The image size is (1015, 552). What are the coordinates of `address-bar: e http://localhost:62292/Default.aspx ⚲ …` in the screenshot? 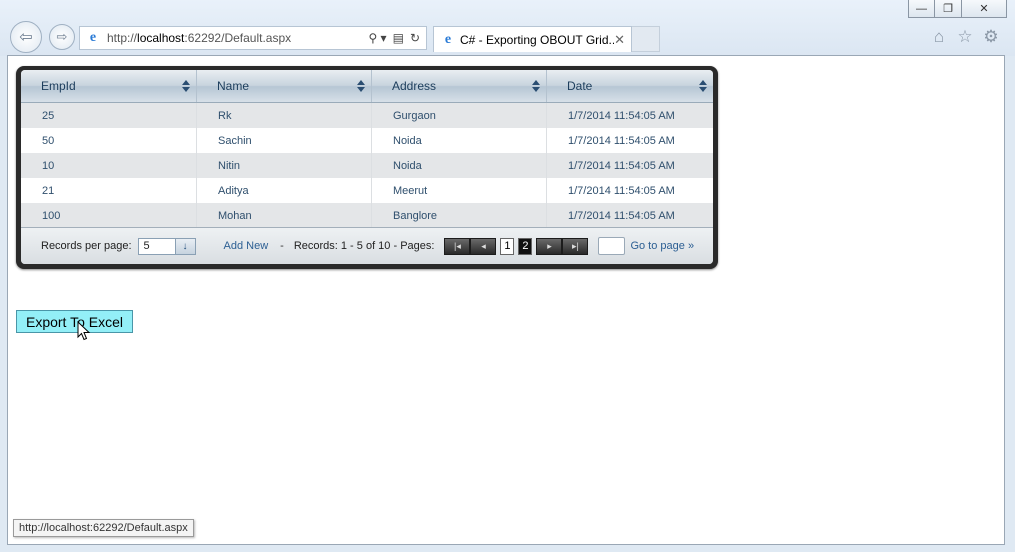 It's located at (253, 38).